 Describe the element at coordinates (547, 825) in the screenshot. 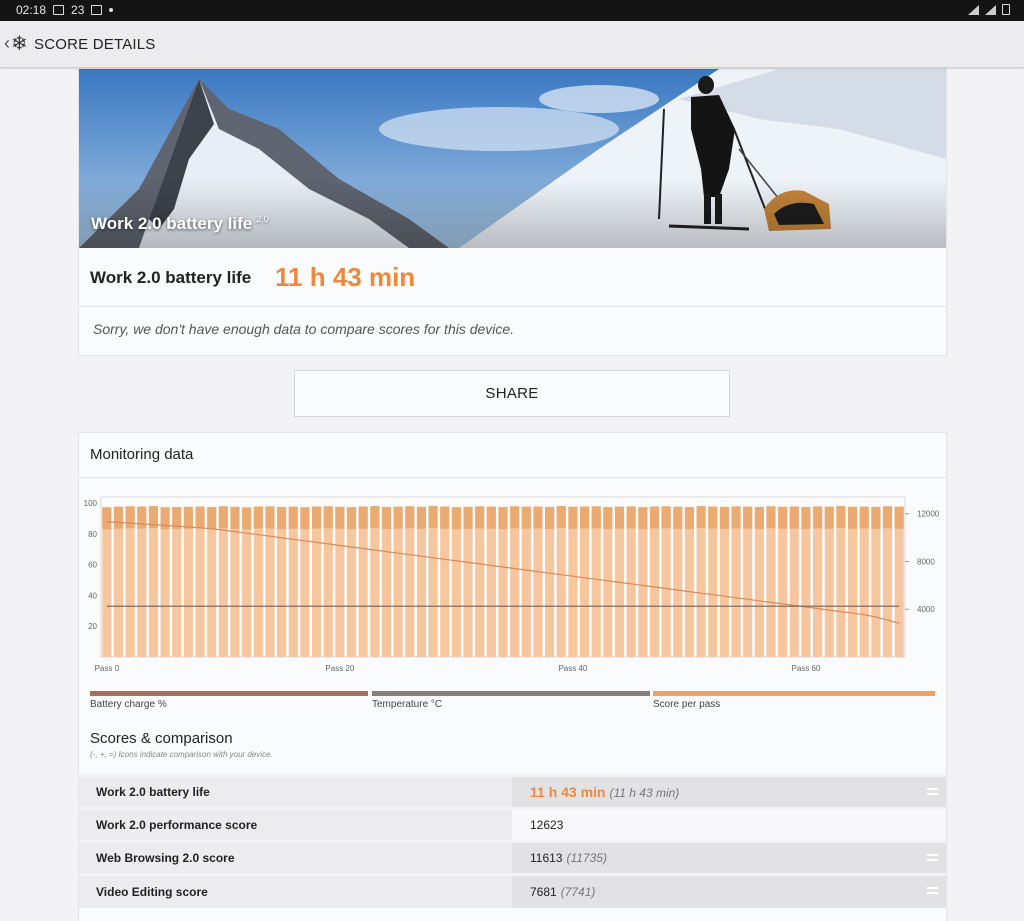

I see `row-value: 12623` at that location.